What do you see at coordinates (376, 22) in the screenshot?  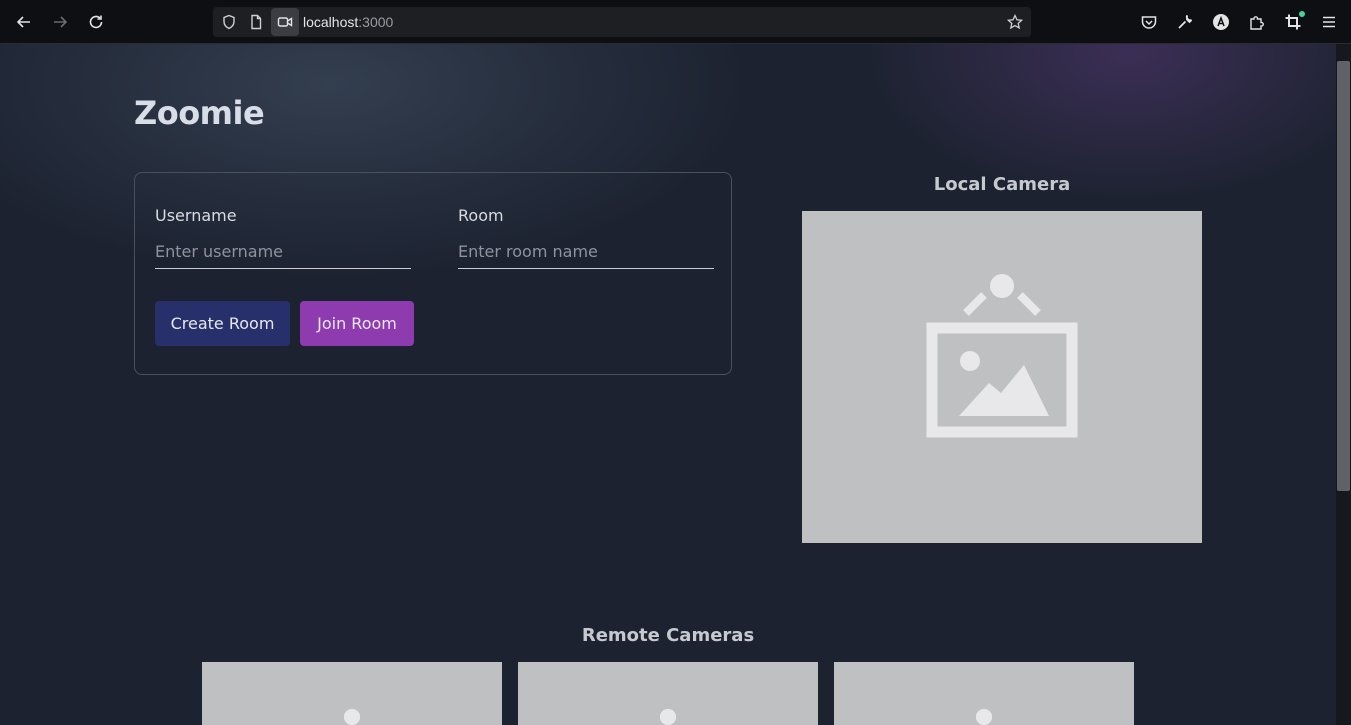 I see `url-port: :3000` at bounding box center [376, 22].